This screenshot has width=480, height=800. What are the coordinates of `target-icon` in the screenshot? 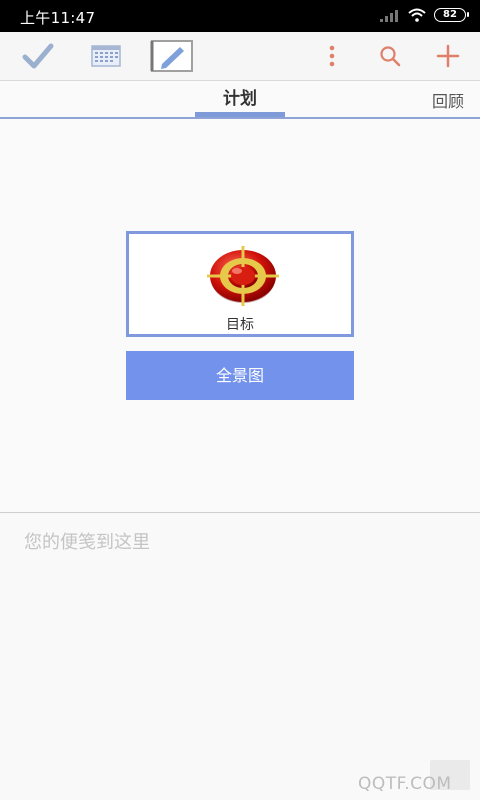 It's located at (243, 276).